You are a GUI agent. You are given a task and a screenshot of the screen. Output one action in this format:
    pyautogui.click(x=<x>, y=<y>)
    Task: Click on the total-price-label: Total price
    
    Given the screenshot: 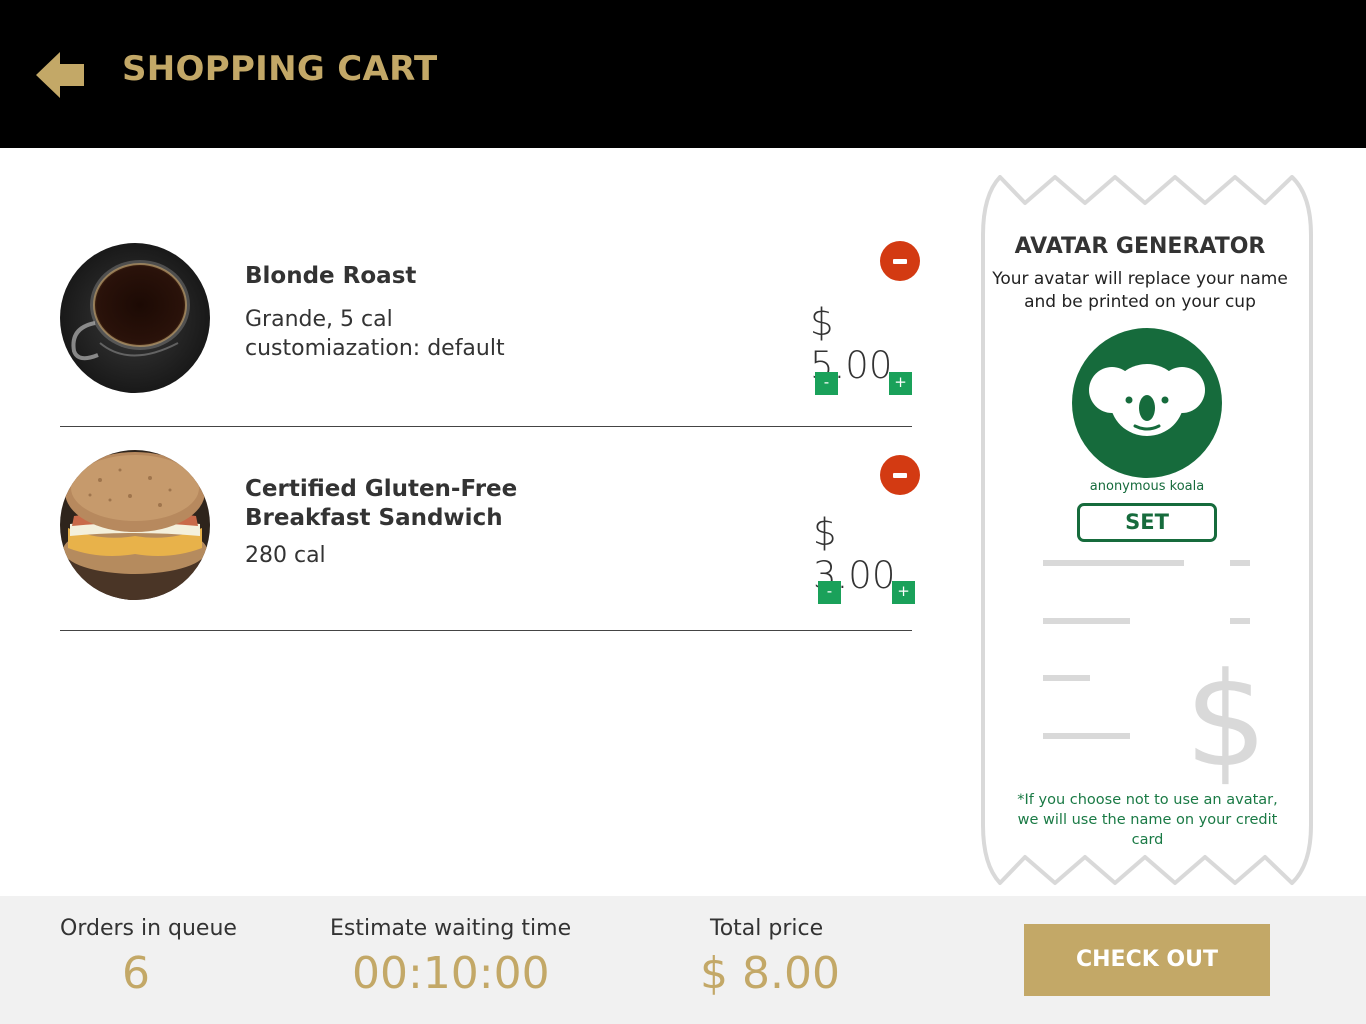 What is the action you would take?
    pyautogui.click(x=767, y=928)
    